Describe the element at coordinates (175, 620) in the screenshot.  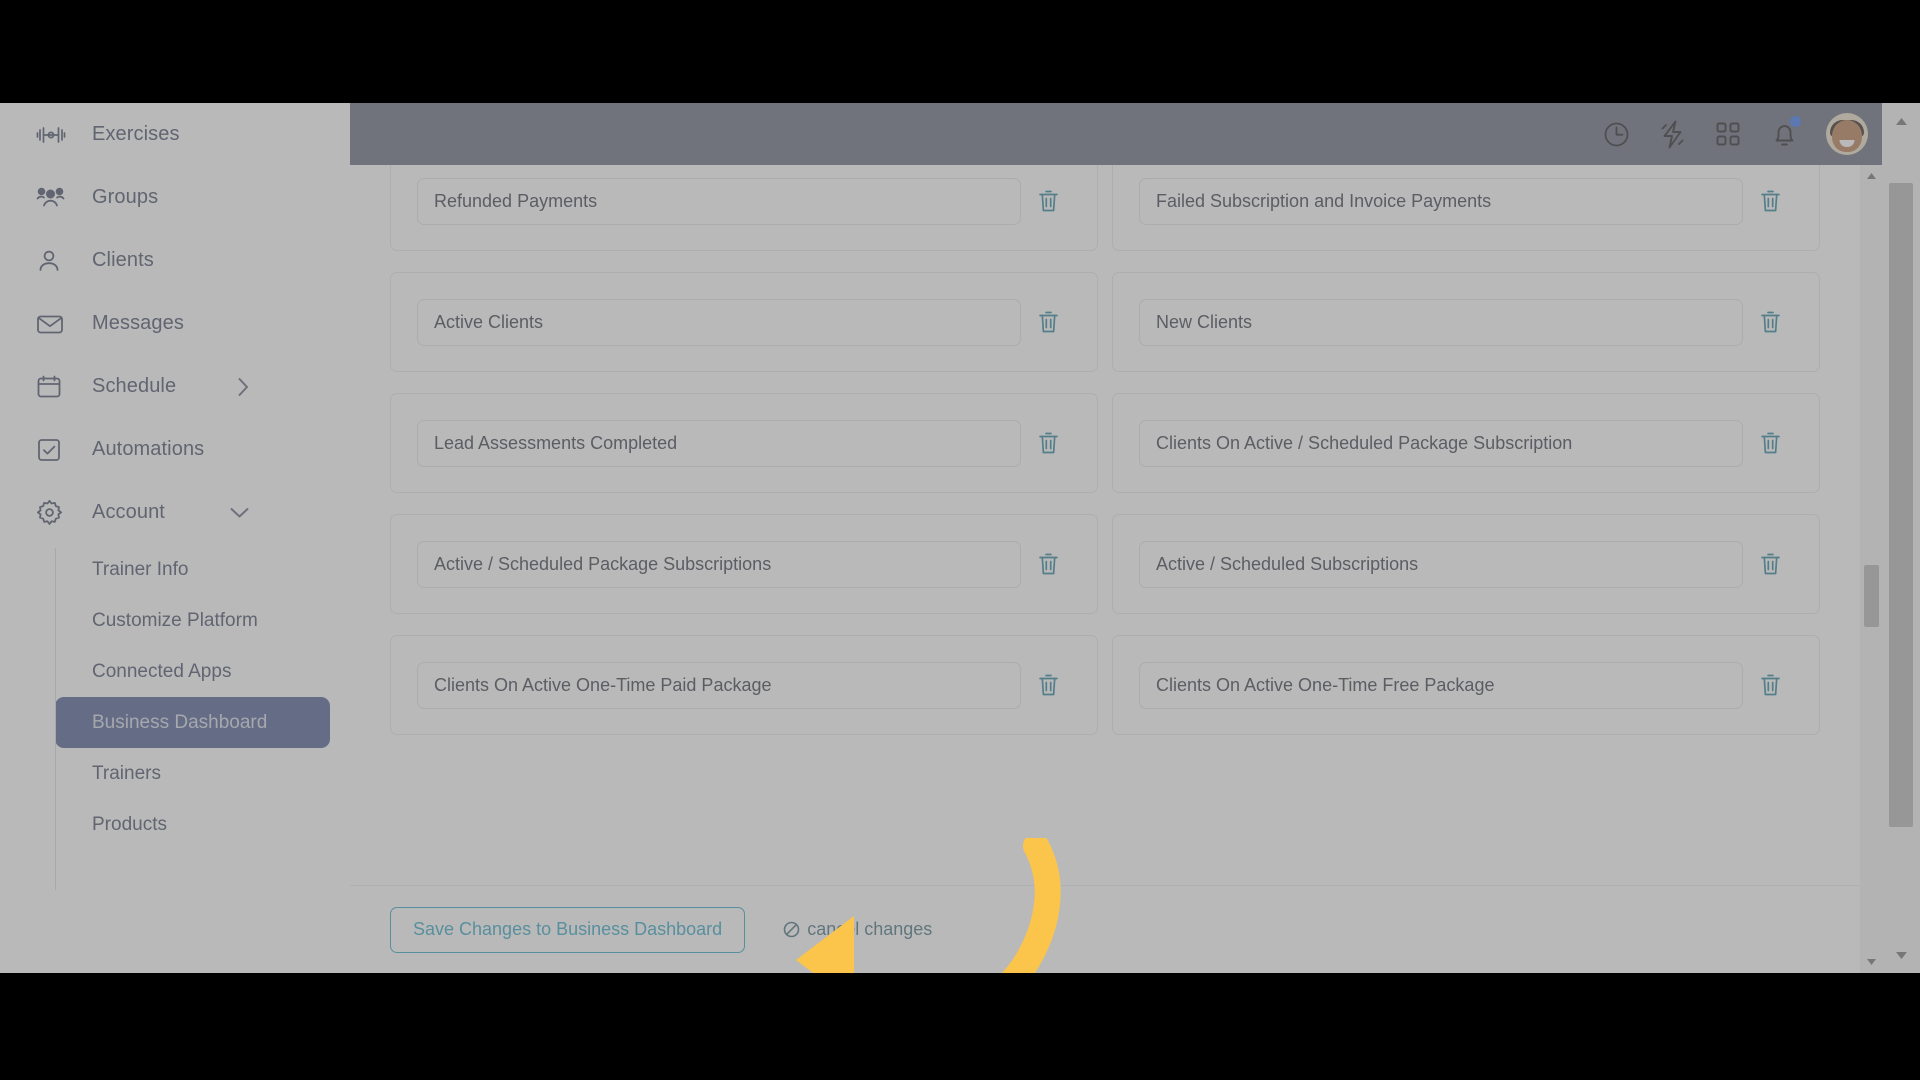
I see `subnav-item-label: Customize Platform` at that location.